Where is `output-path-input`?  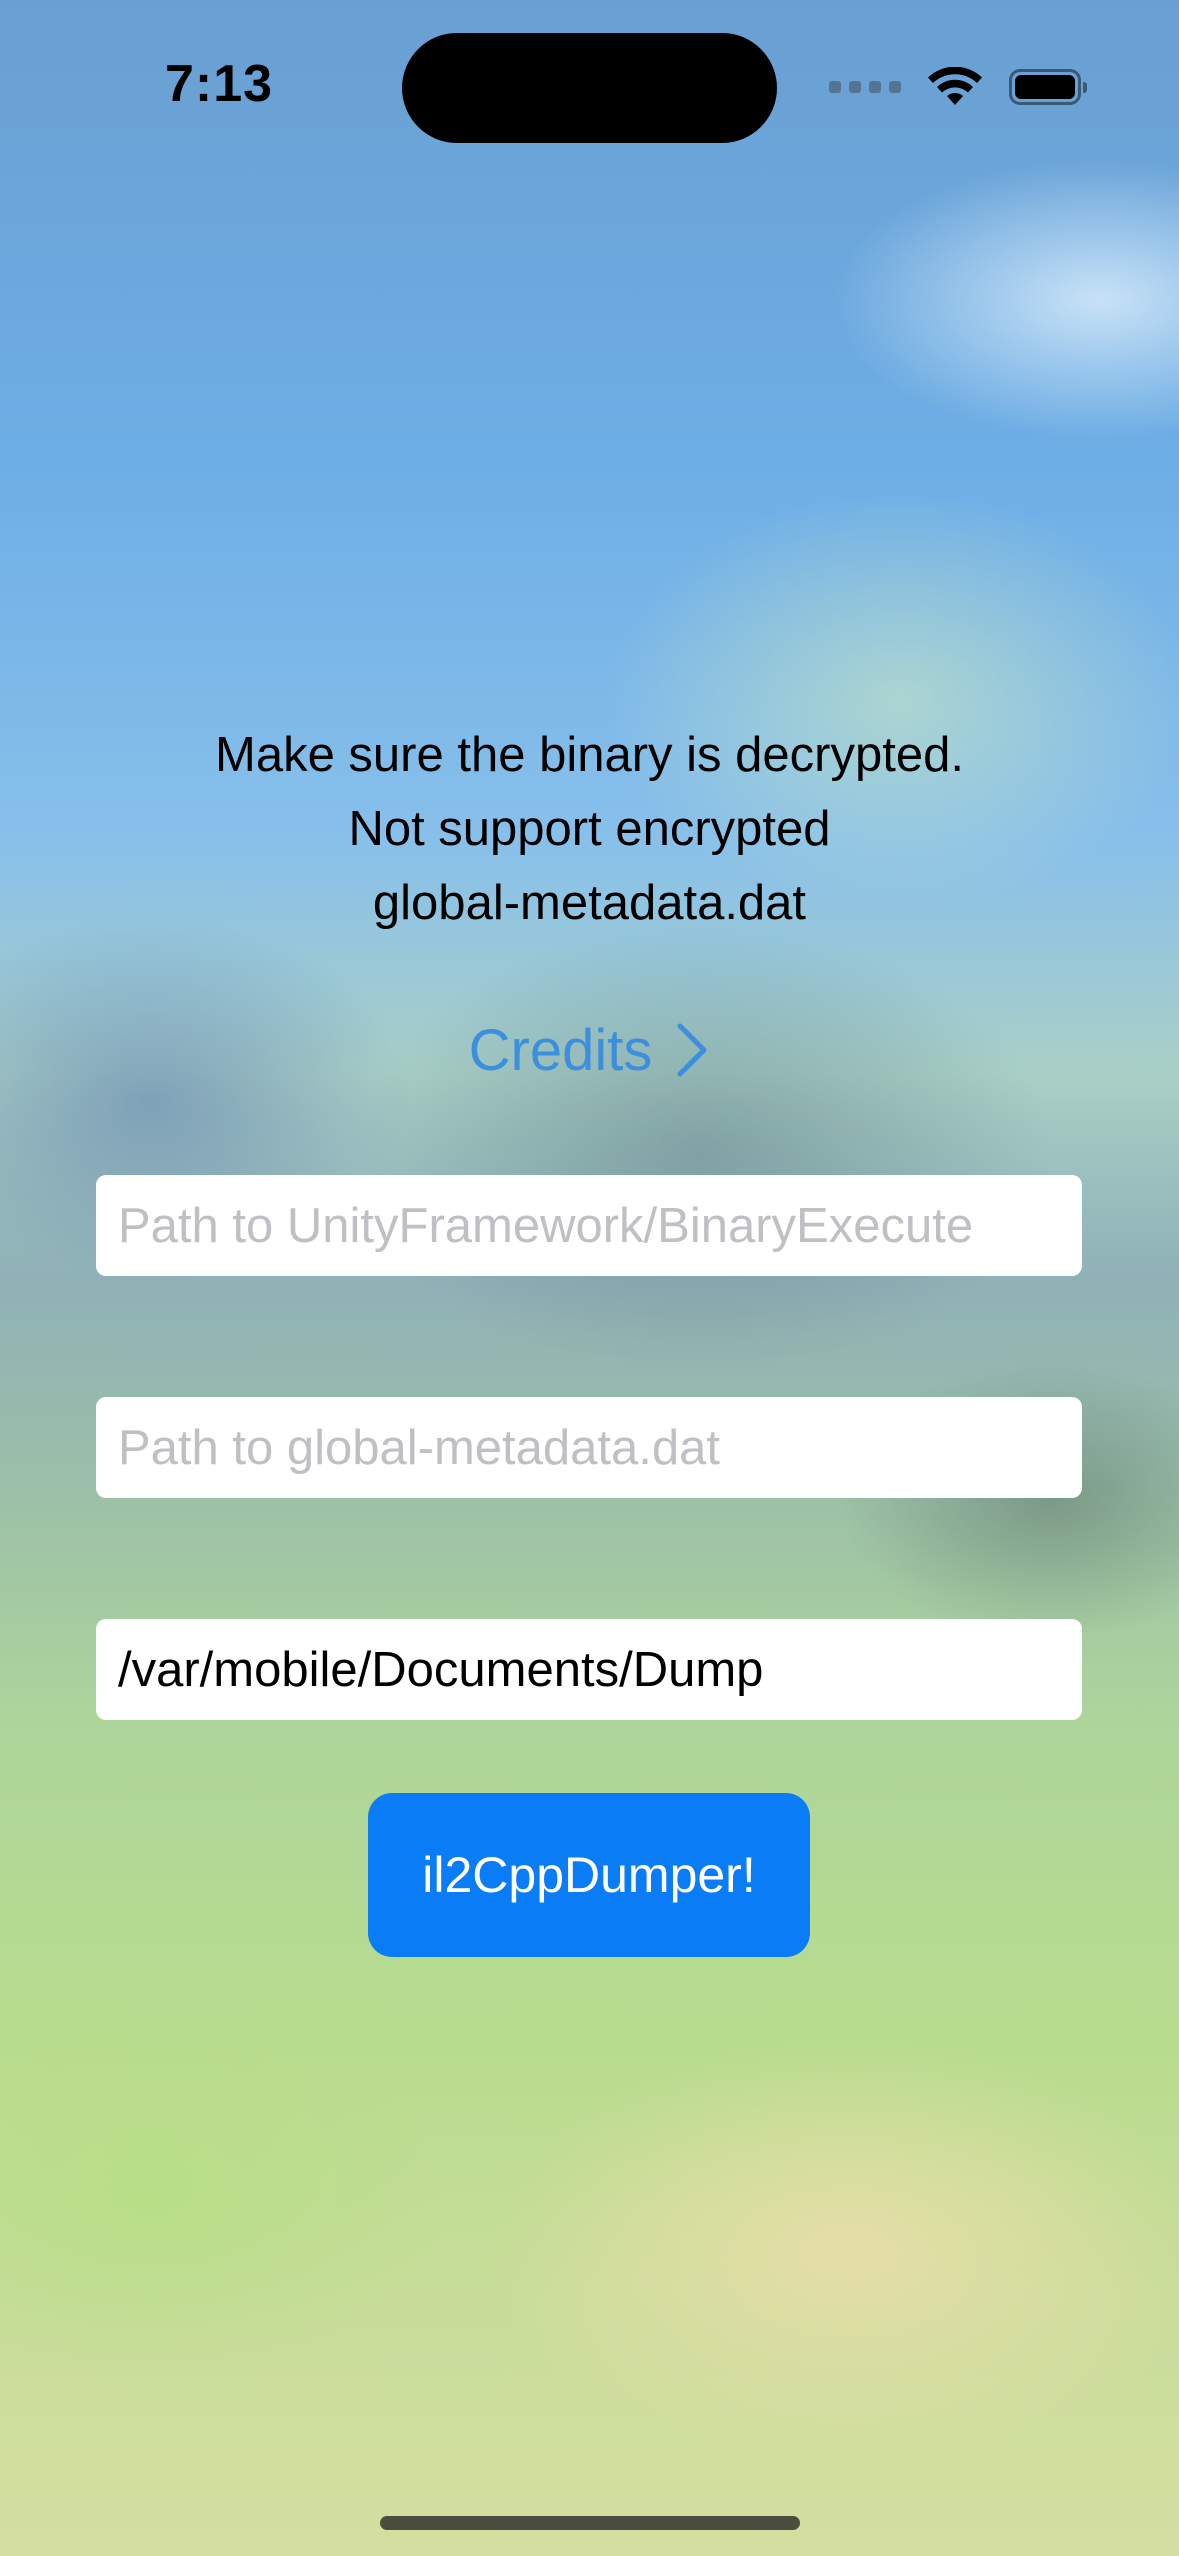 output-path-input is located at coordinates (589, 1669).